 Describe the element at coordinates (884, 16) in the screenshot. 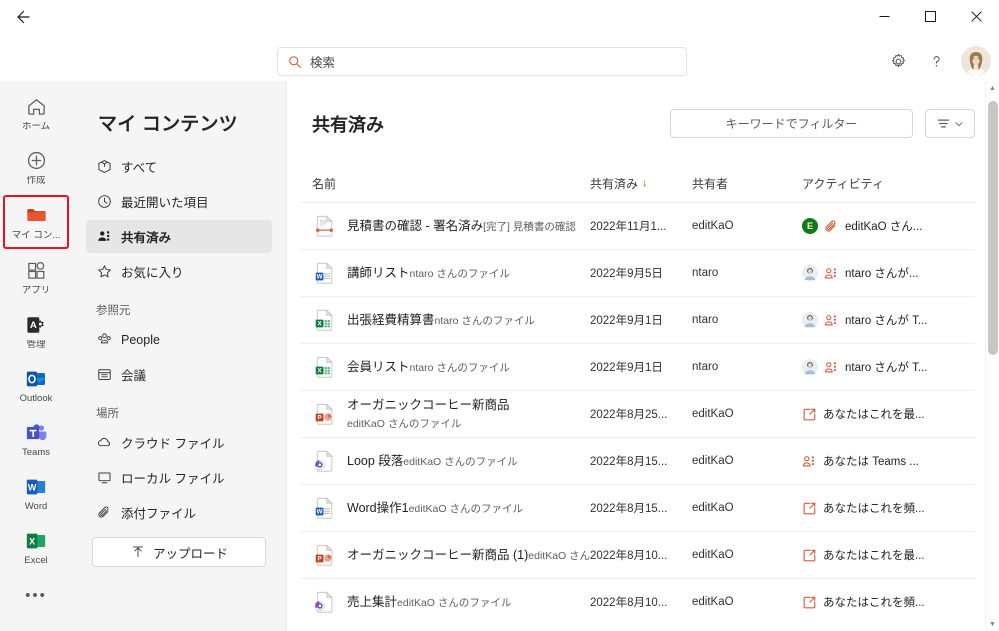

I see `minimize-button` at that location.